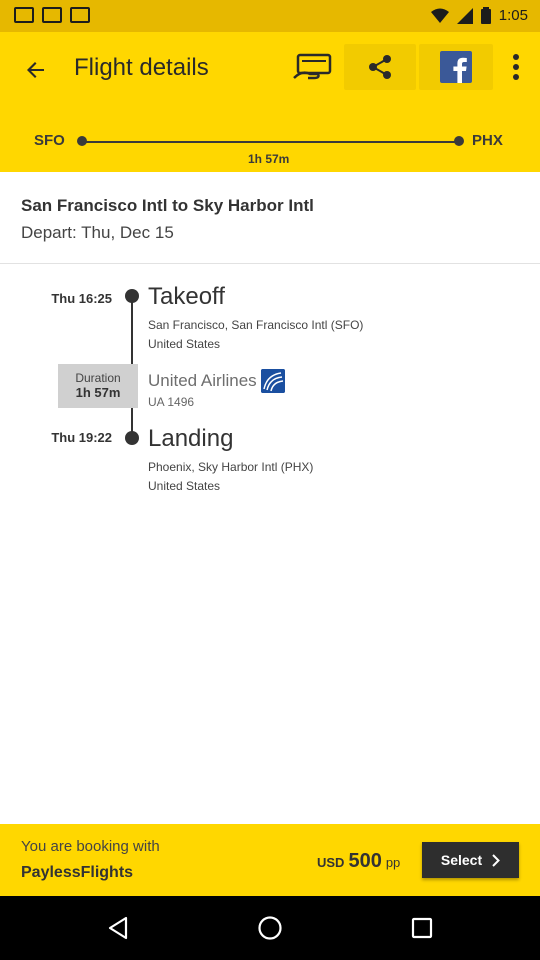 The image size is (540, 960). Describe the element at coordinates (132, 296) in the screenshot. I see `takeoff-dot` at that location.